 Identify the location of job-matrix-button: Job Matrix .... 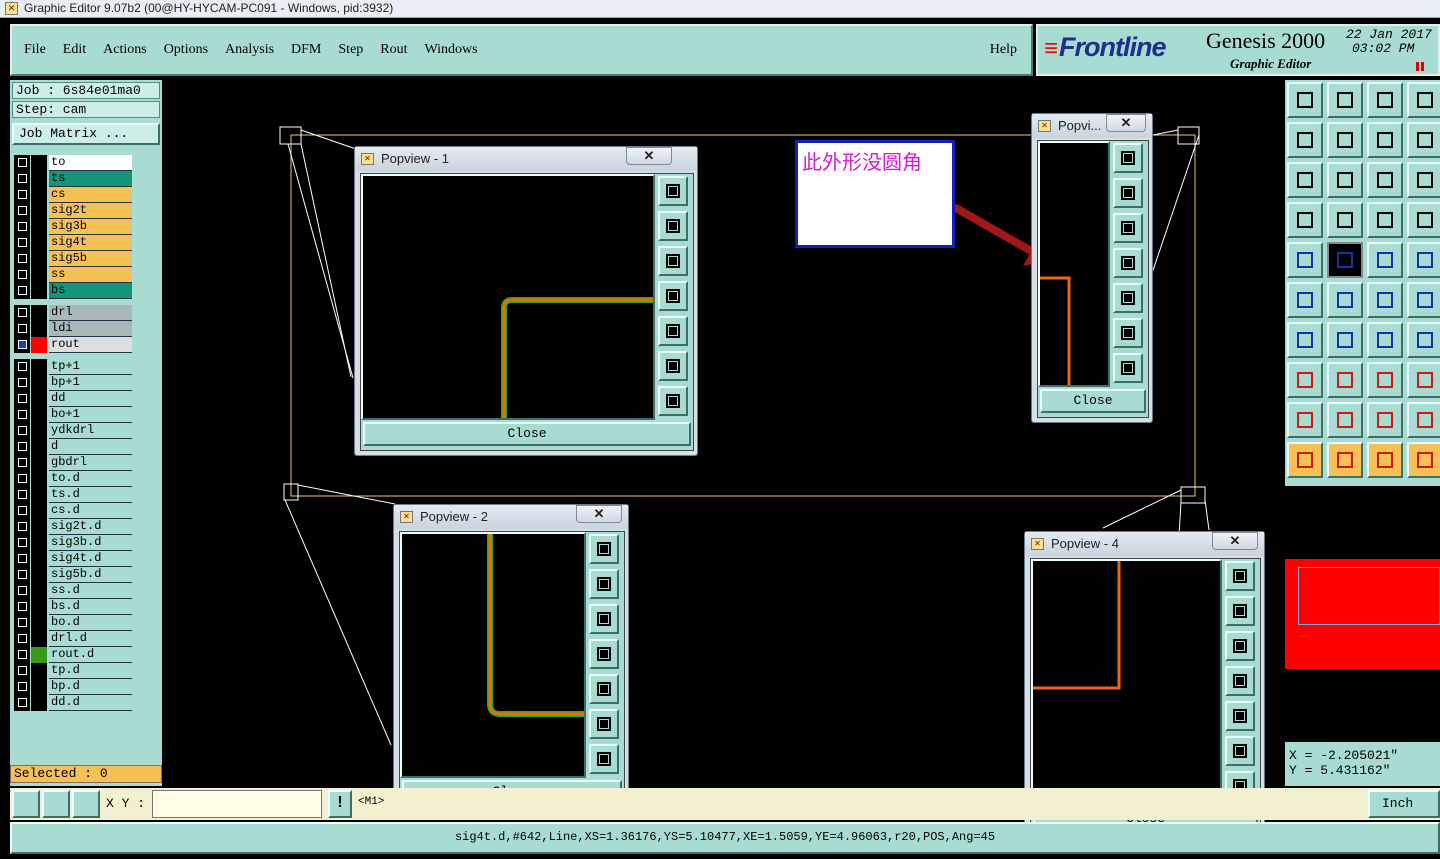
(86, 134).